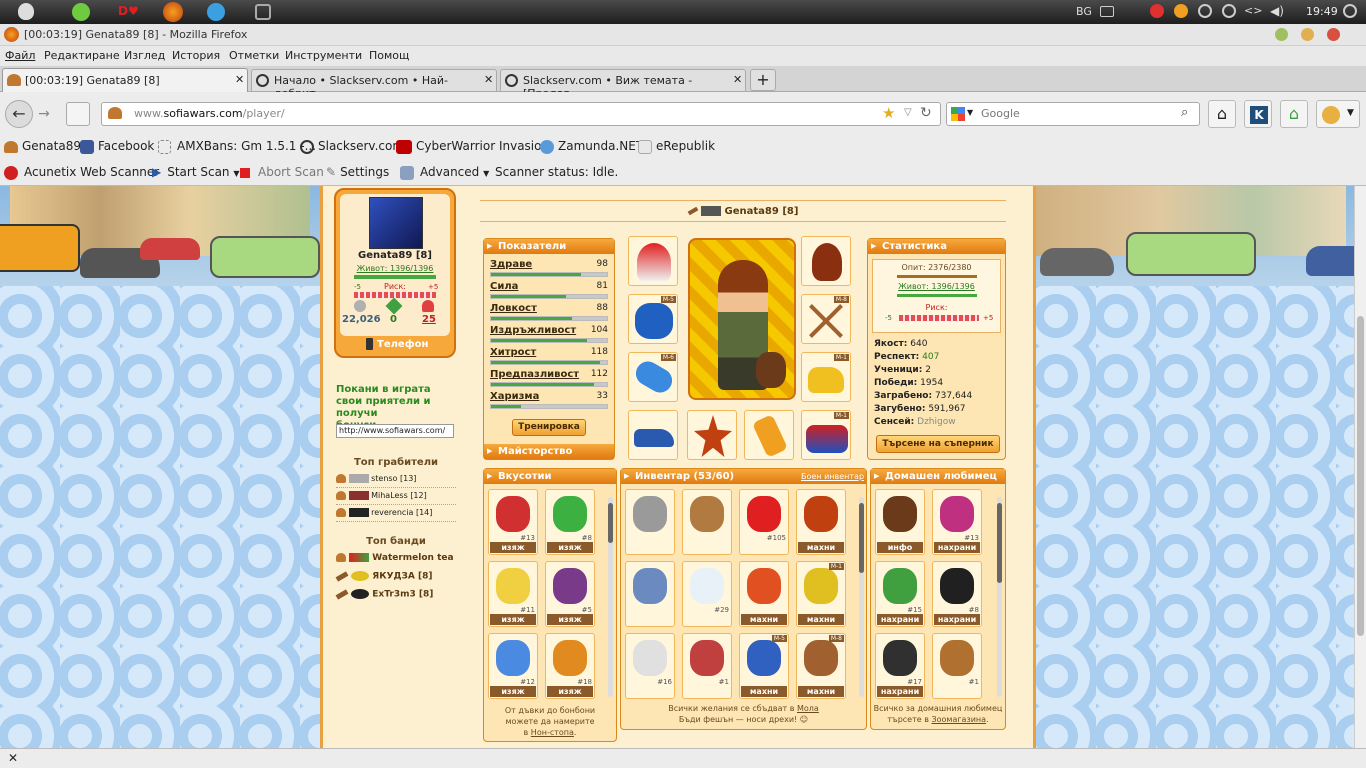 Image resolution: width=1366 pixels, height=768 pixels. Describe the element at coordinates (707, 594) in the screenshot. I see `inventory-slot: #29` at that location.